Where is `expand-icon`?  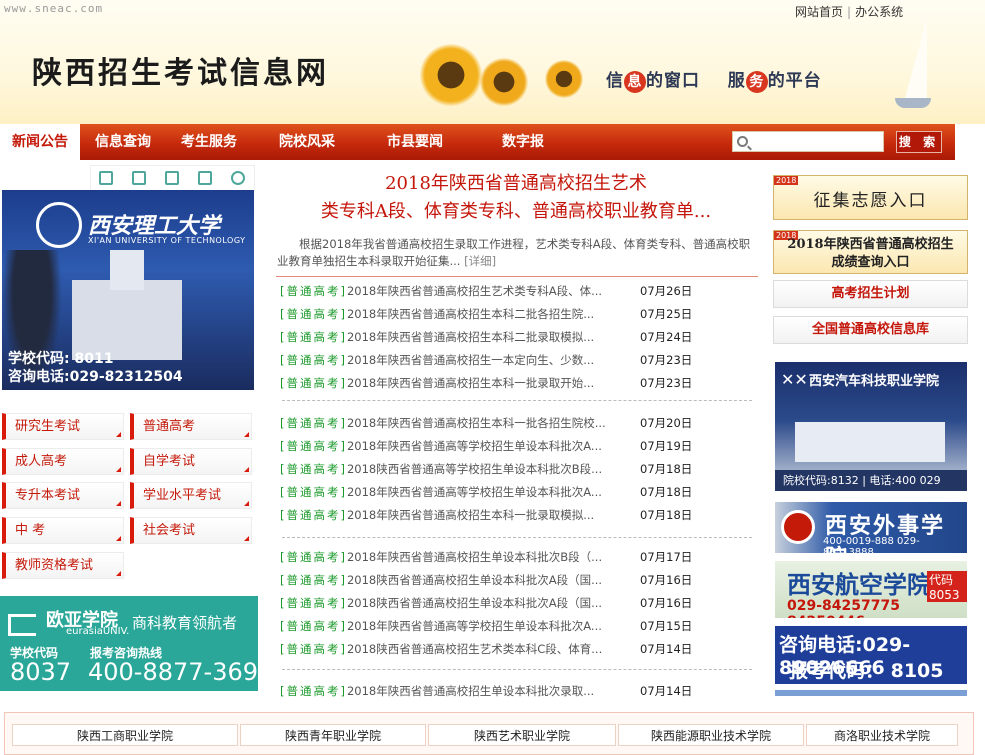 expand-icon is located at coordinates (139, 178).